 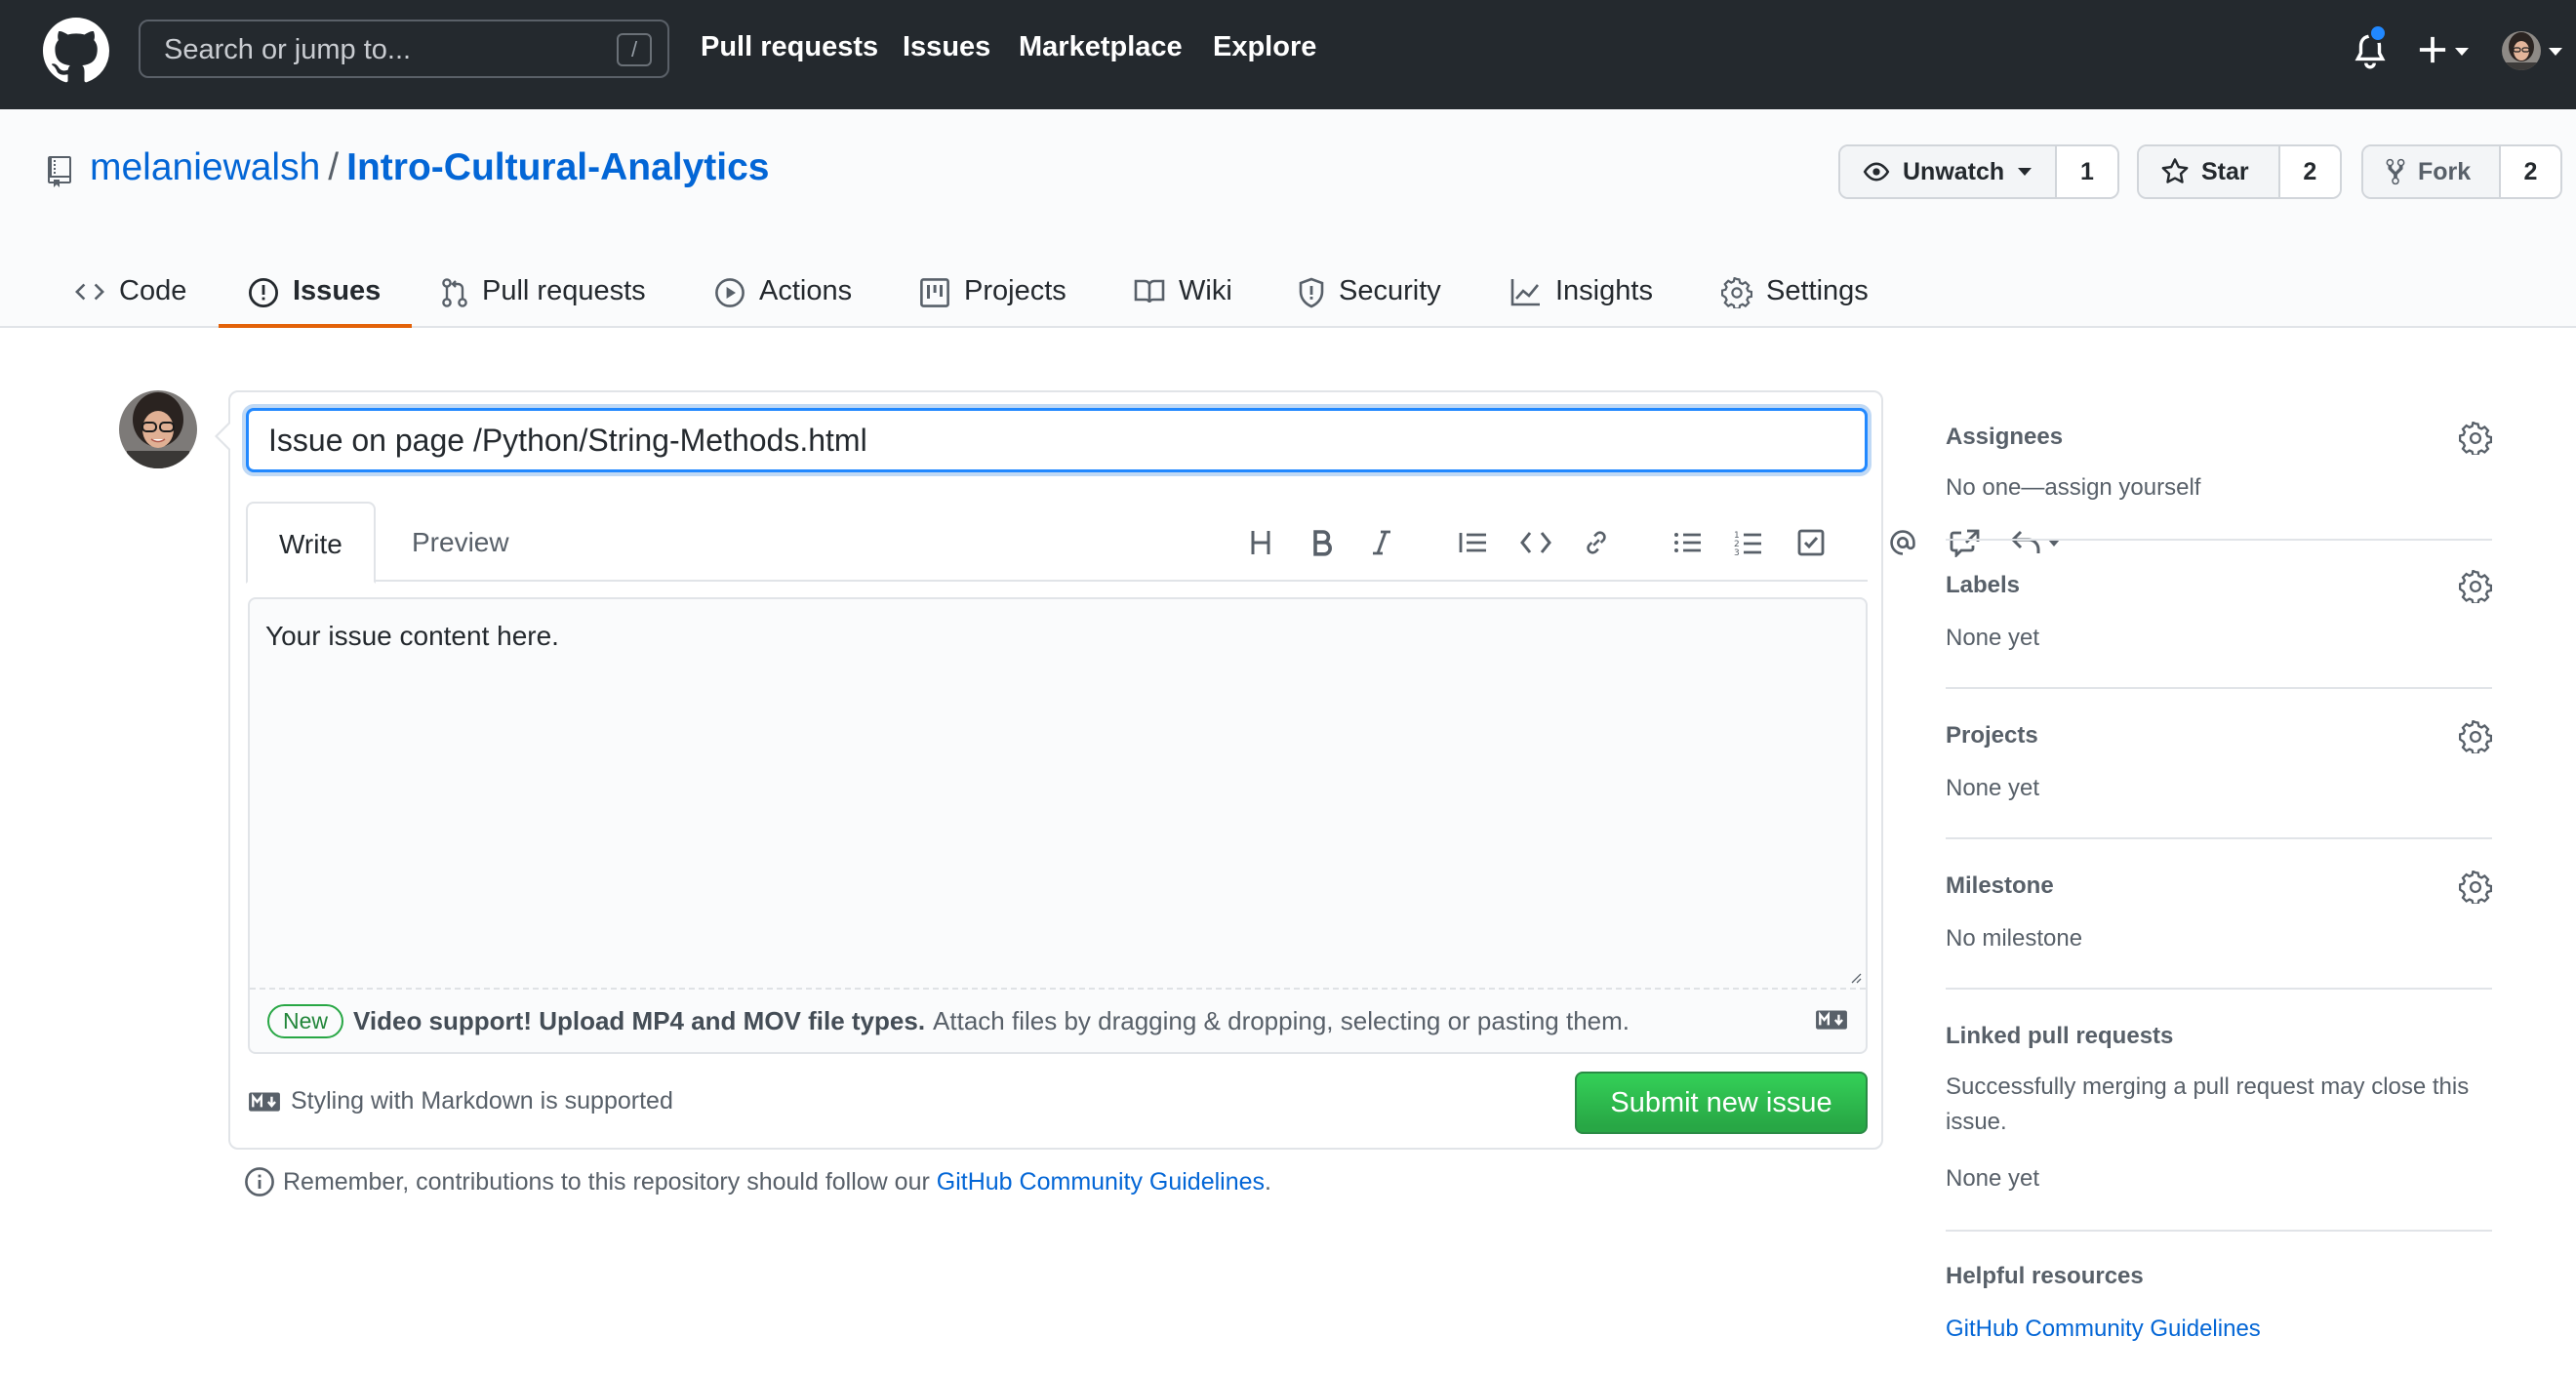 I want to click on plus-icon, so click(x=2432, y=50).